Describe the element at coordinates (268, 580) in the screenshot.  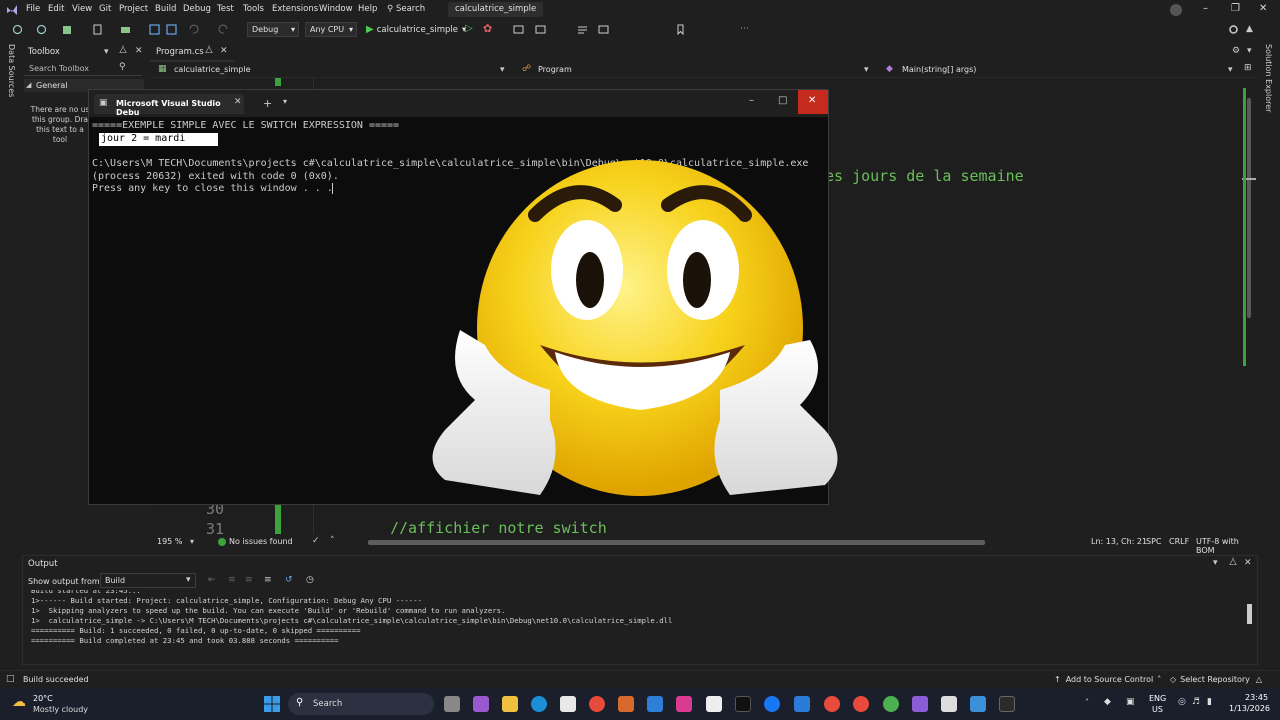
I see `clear-all-icon: ≡` at that location.